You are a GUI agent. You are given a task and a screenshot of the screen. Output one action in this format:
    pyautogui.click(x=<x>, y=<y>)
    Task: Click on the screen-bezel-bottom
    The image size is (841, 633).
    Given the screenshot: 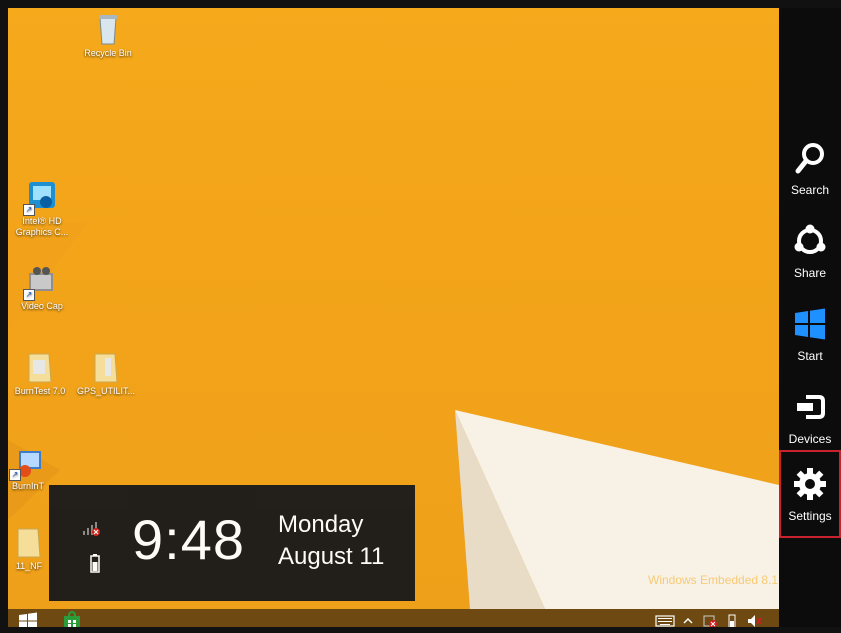 What is the action you would take?
    pyautogui.click(x=420, y=630)
    